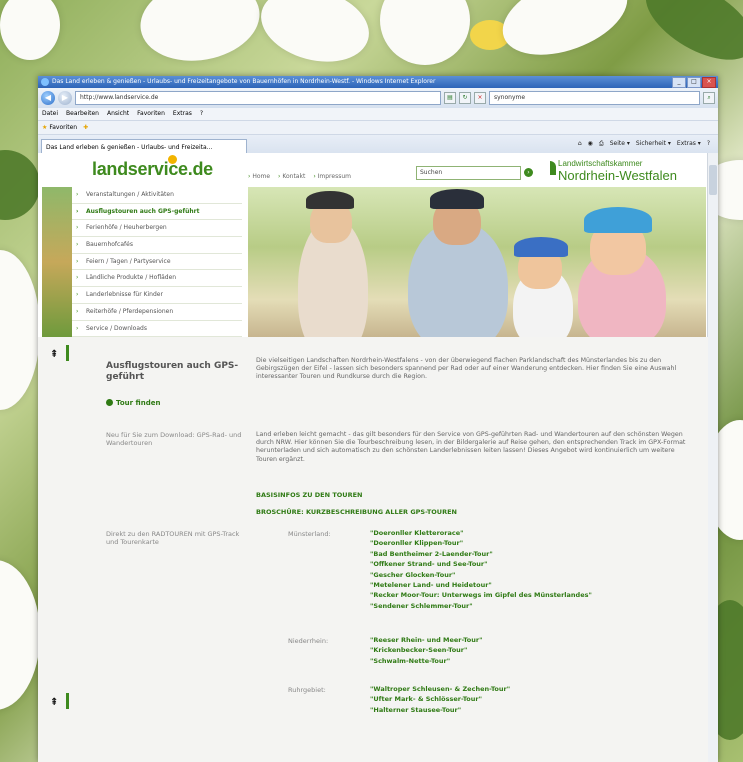 The height and width of the screenshot is (762, 743). What do you see at coordinates (426, 640) in the screenshot?
I see `tour-link: "Reeser Rhein- und Meer-Tour"` at bounding box center [426, 640].